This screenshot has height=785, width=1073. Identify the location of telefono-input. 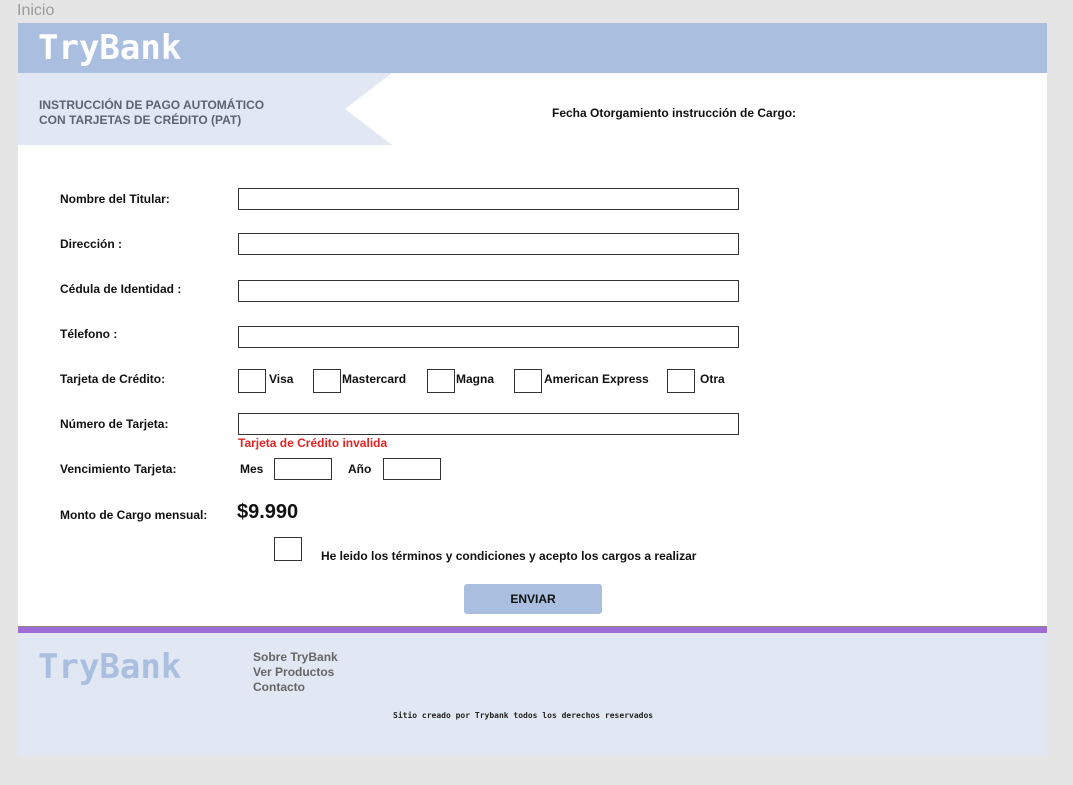
(488, 337).